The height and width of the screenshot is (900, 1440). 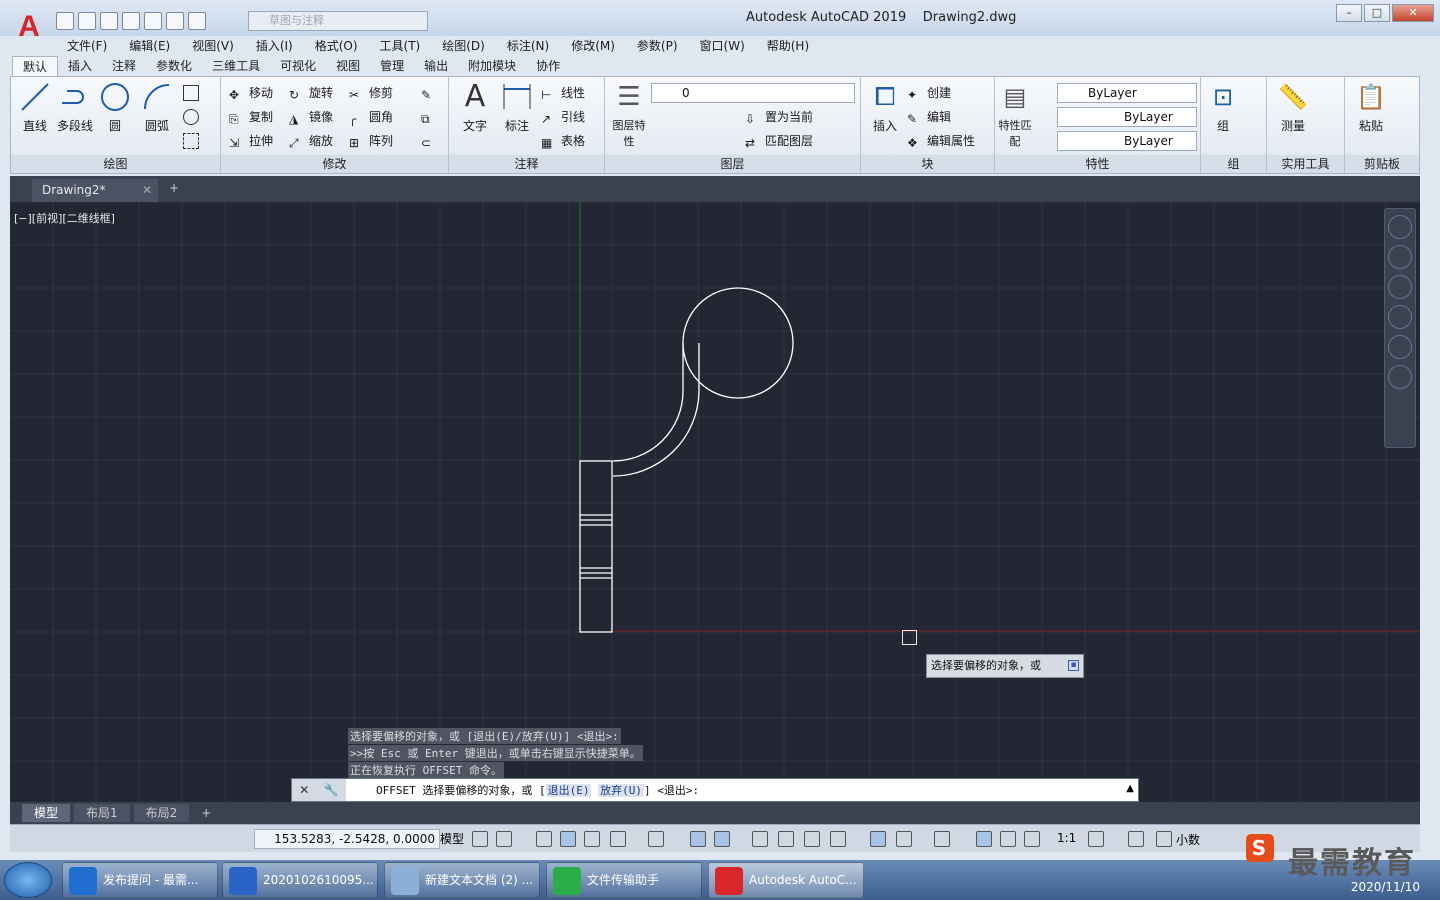 What do you see at coordinates (838, 839) in the screenshot?
I see `3d-osnap-icon` at bounding box center [838, 839].